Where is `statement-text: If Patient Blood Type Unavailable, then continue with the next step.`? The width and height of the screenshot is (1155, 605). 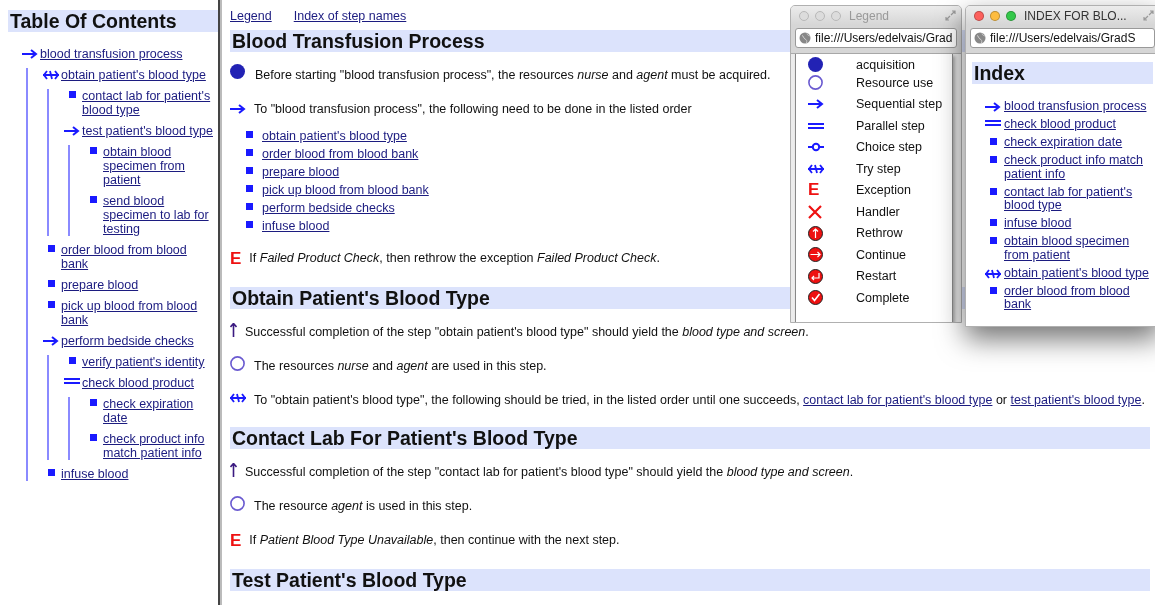 statement-text: If Patient Blood Type Unavailable, then continue with the next step. is located at coordinates (434, 540).